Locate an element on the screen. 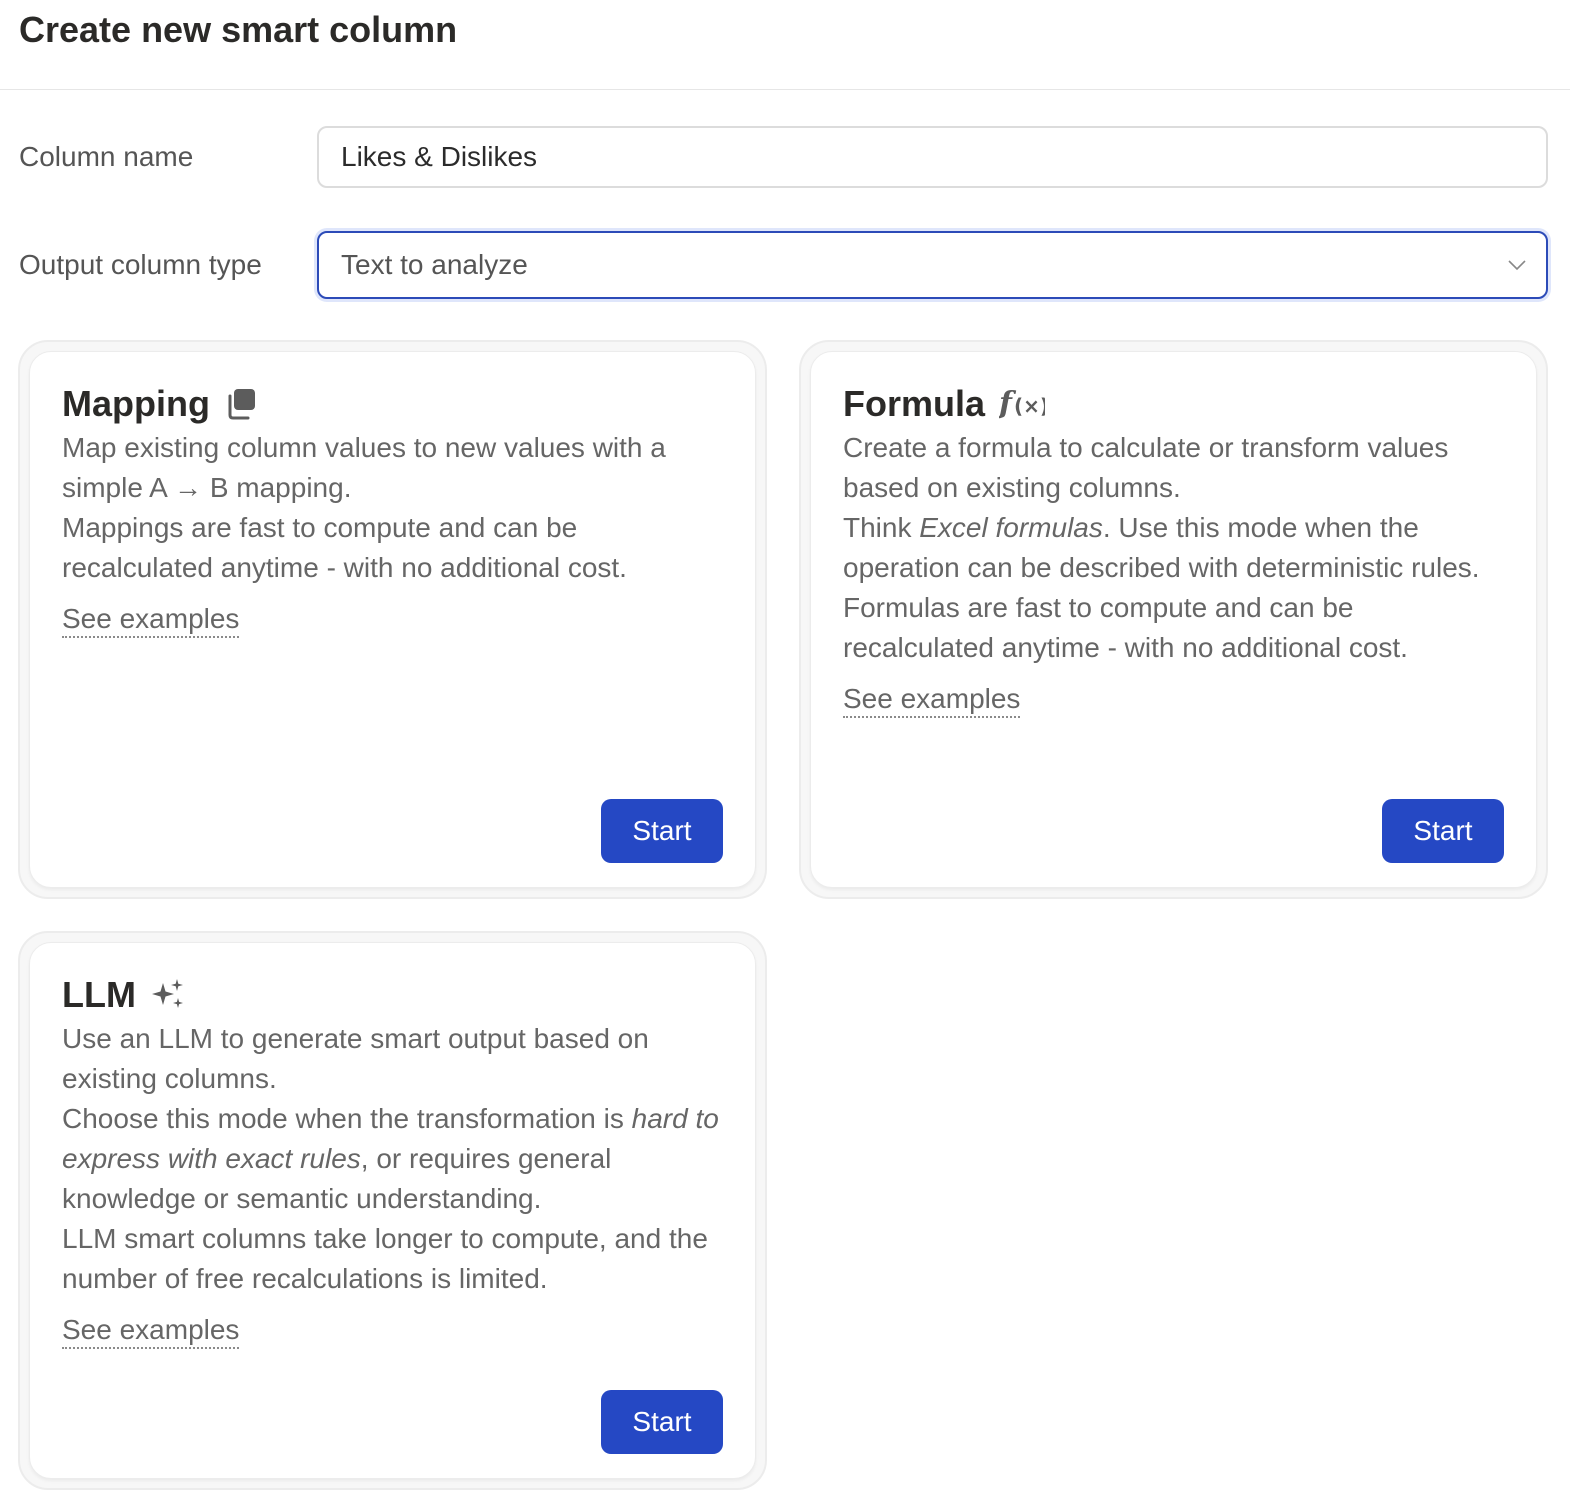 The height and width of the screenshot is (1502, 1570). formula-title-text: Formula is located at coordinates (914, 403).